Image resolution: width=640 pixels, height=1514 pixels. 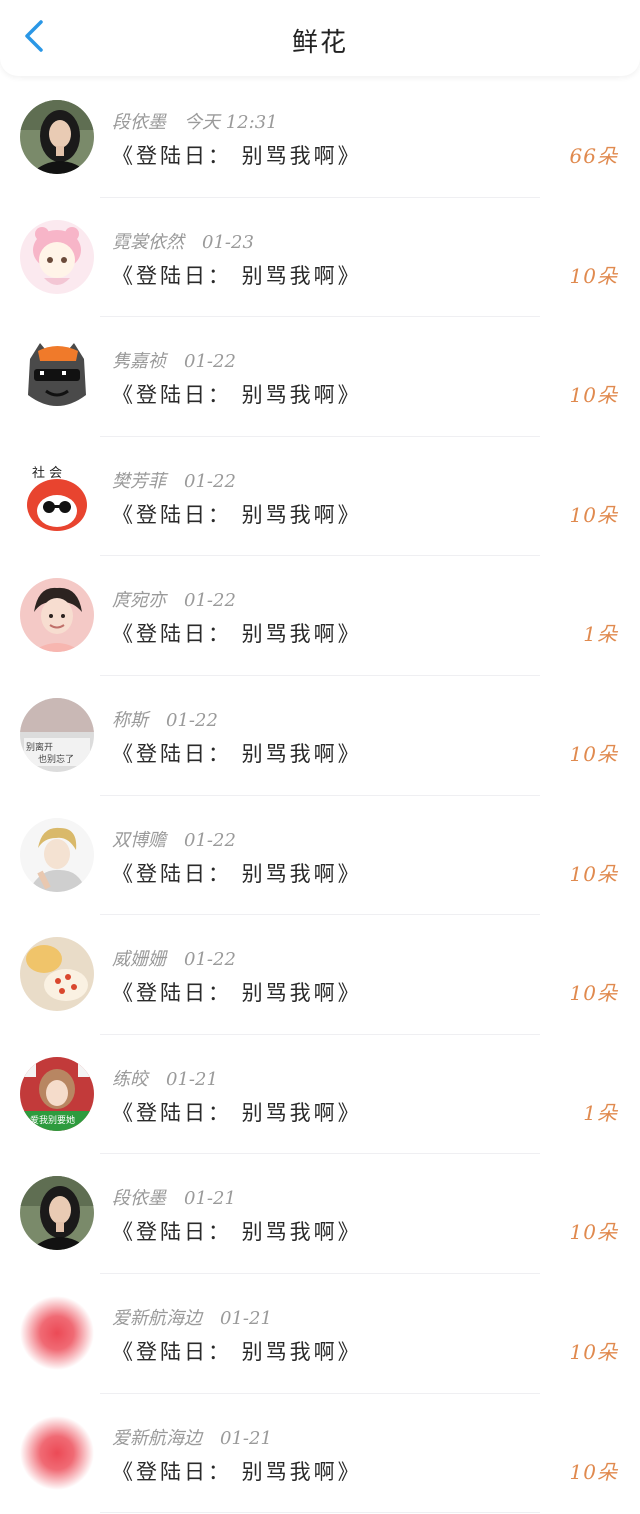 What do you see at coordinates (174, 480) in the screenshot?
I see `sender-meta: 樊芳菲 01-22` at bounding box center [174, 480].